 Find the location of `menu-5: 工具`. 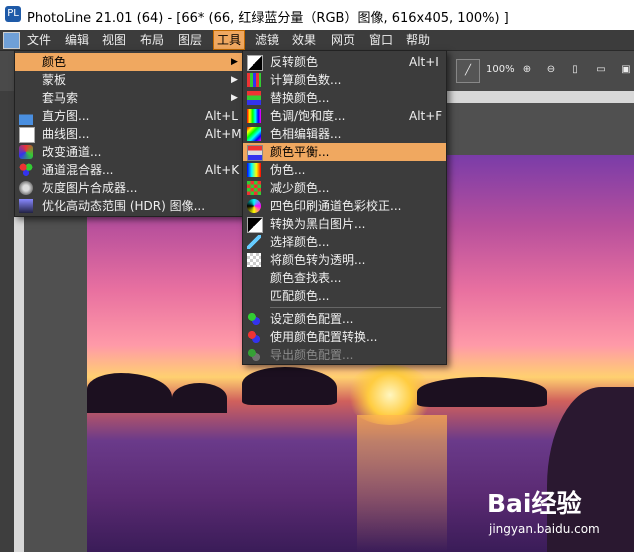

menu-5: 工具 is located at coordinates (229, 40).